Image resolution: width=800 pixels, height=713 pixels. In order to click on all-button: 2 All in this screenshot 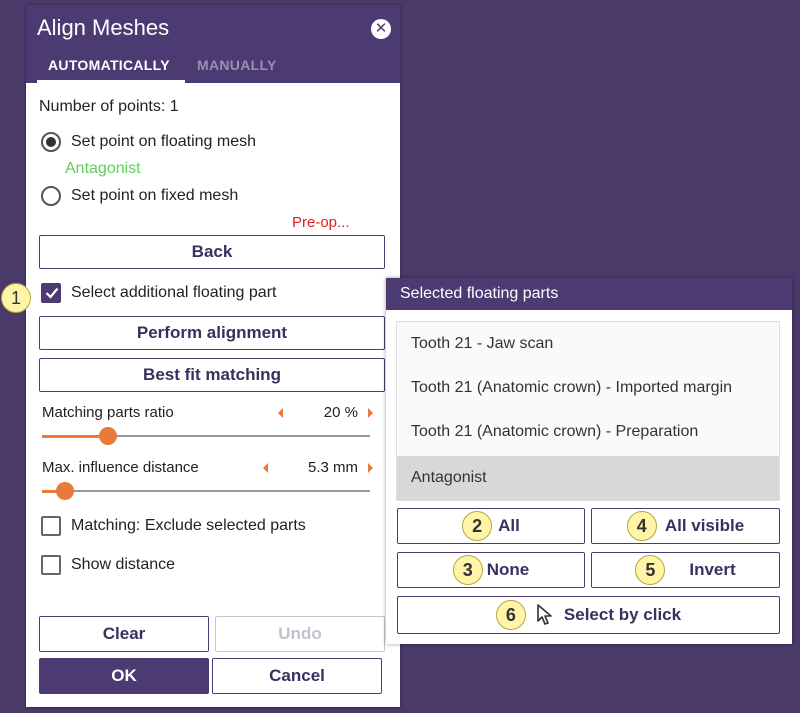, I will do `click(491, 526)`.